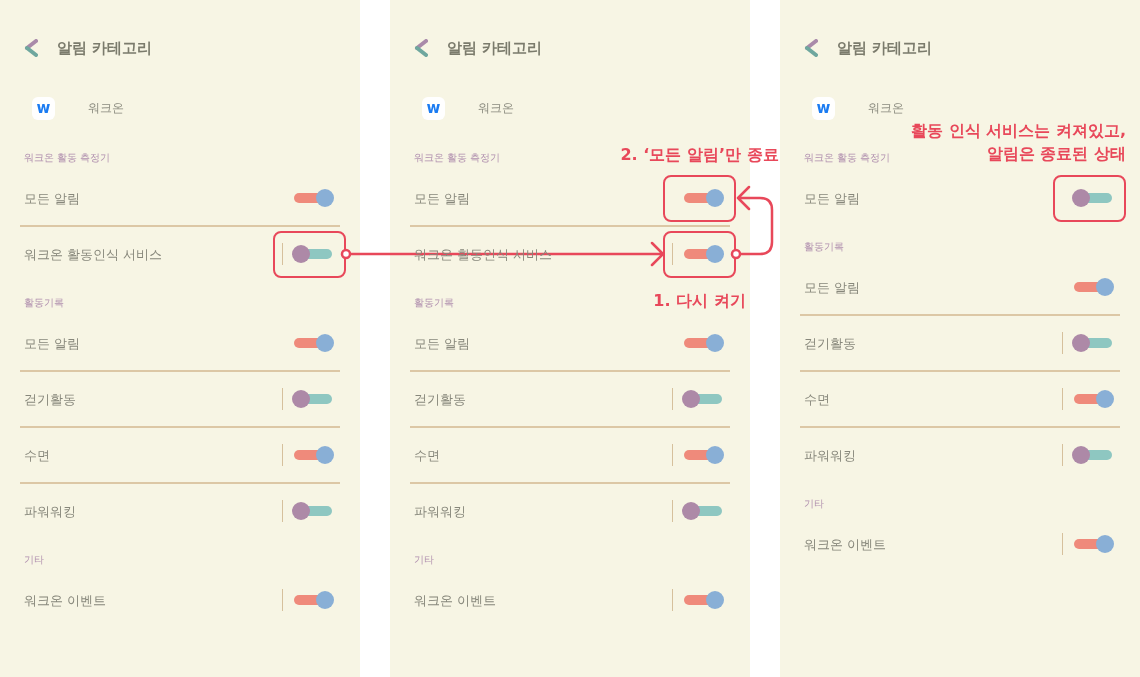  What do you see at coordinates (699, 154) in the screenshot?
I see `annotation-text: 2. ‘모든 알림’만 종료` at bounding box center [699, 154].